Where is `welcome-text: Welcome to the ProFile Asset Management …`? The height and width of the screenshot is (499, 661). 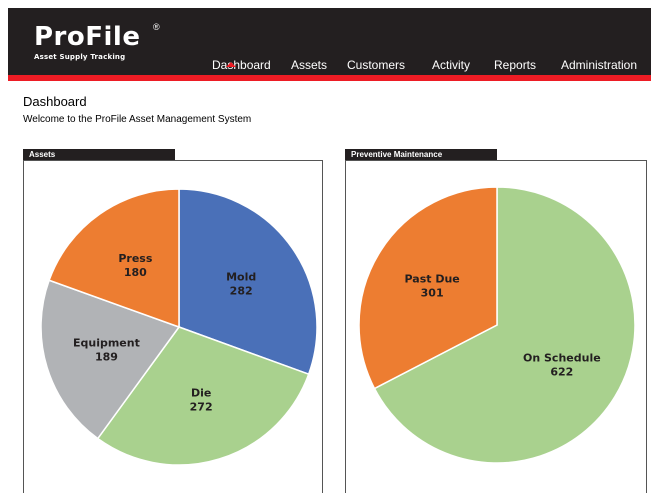
welcome-text: Welcome to the ProFile Asset Management … is located at coordinates (137, 119).